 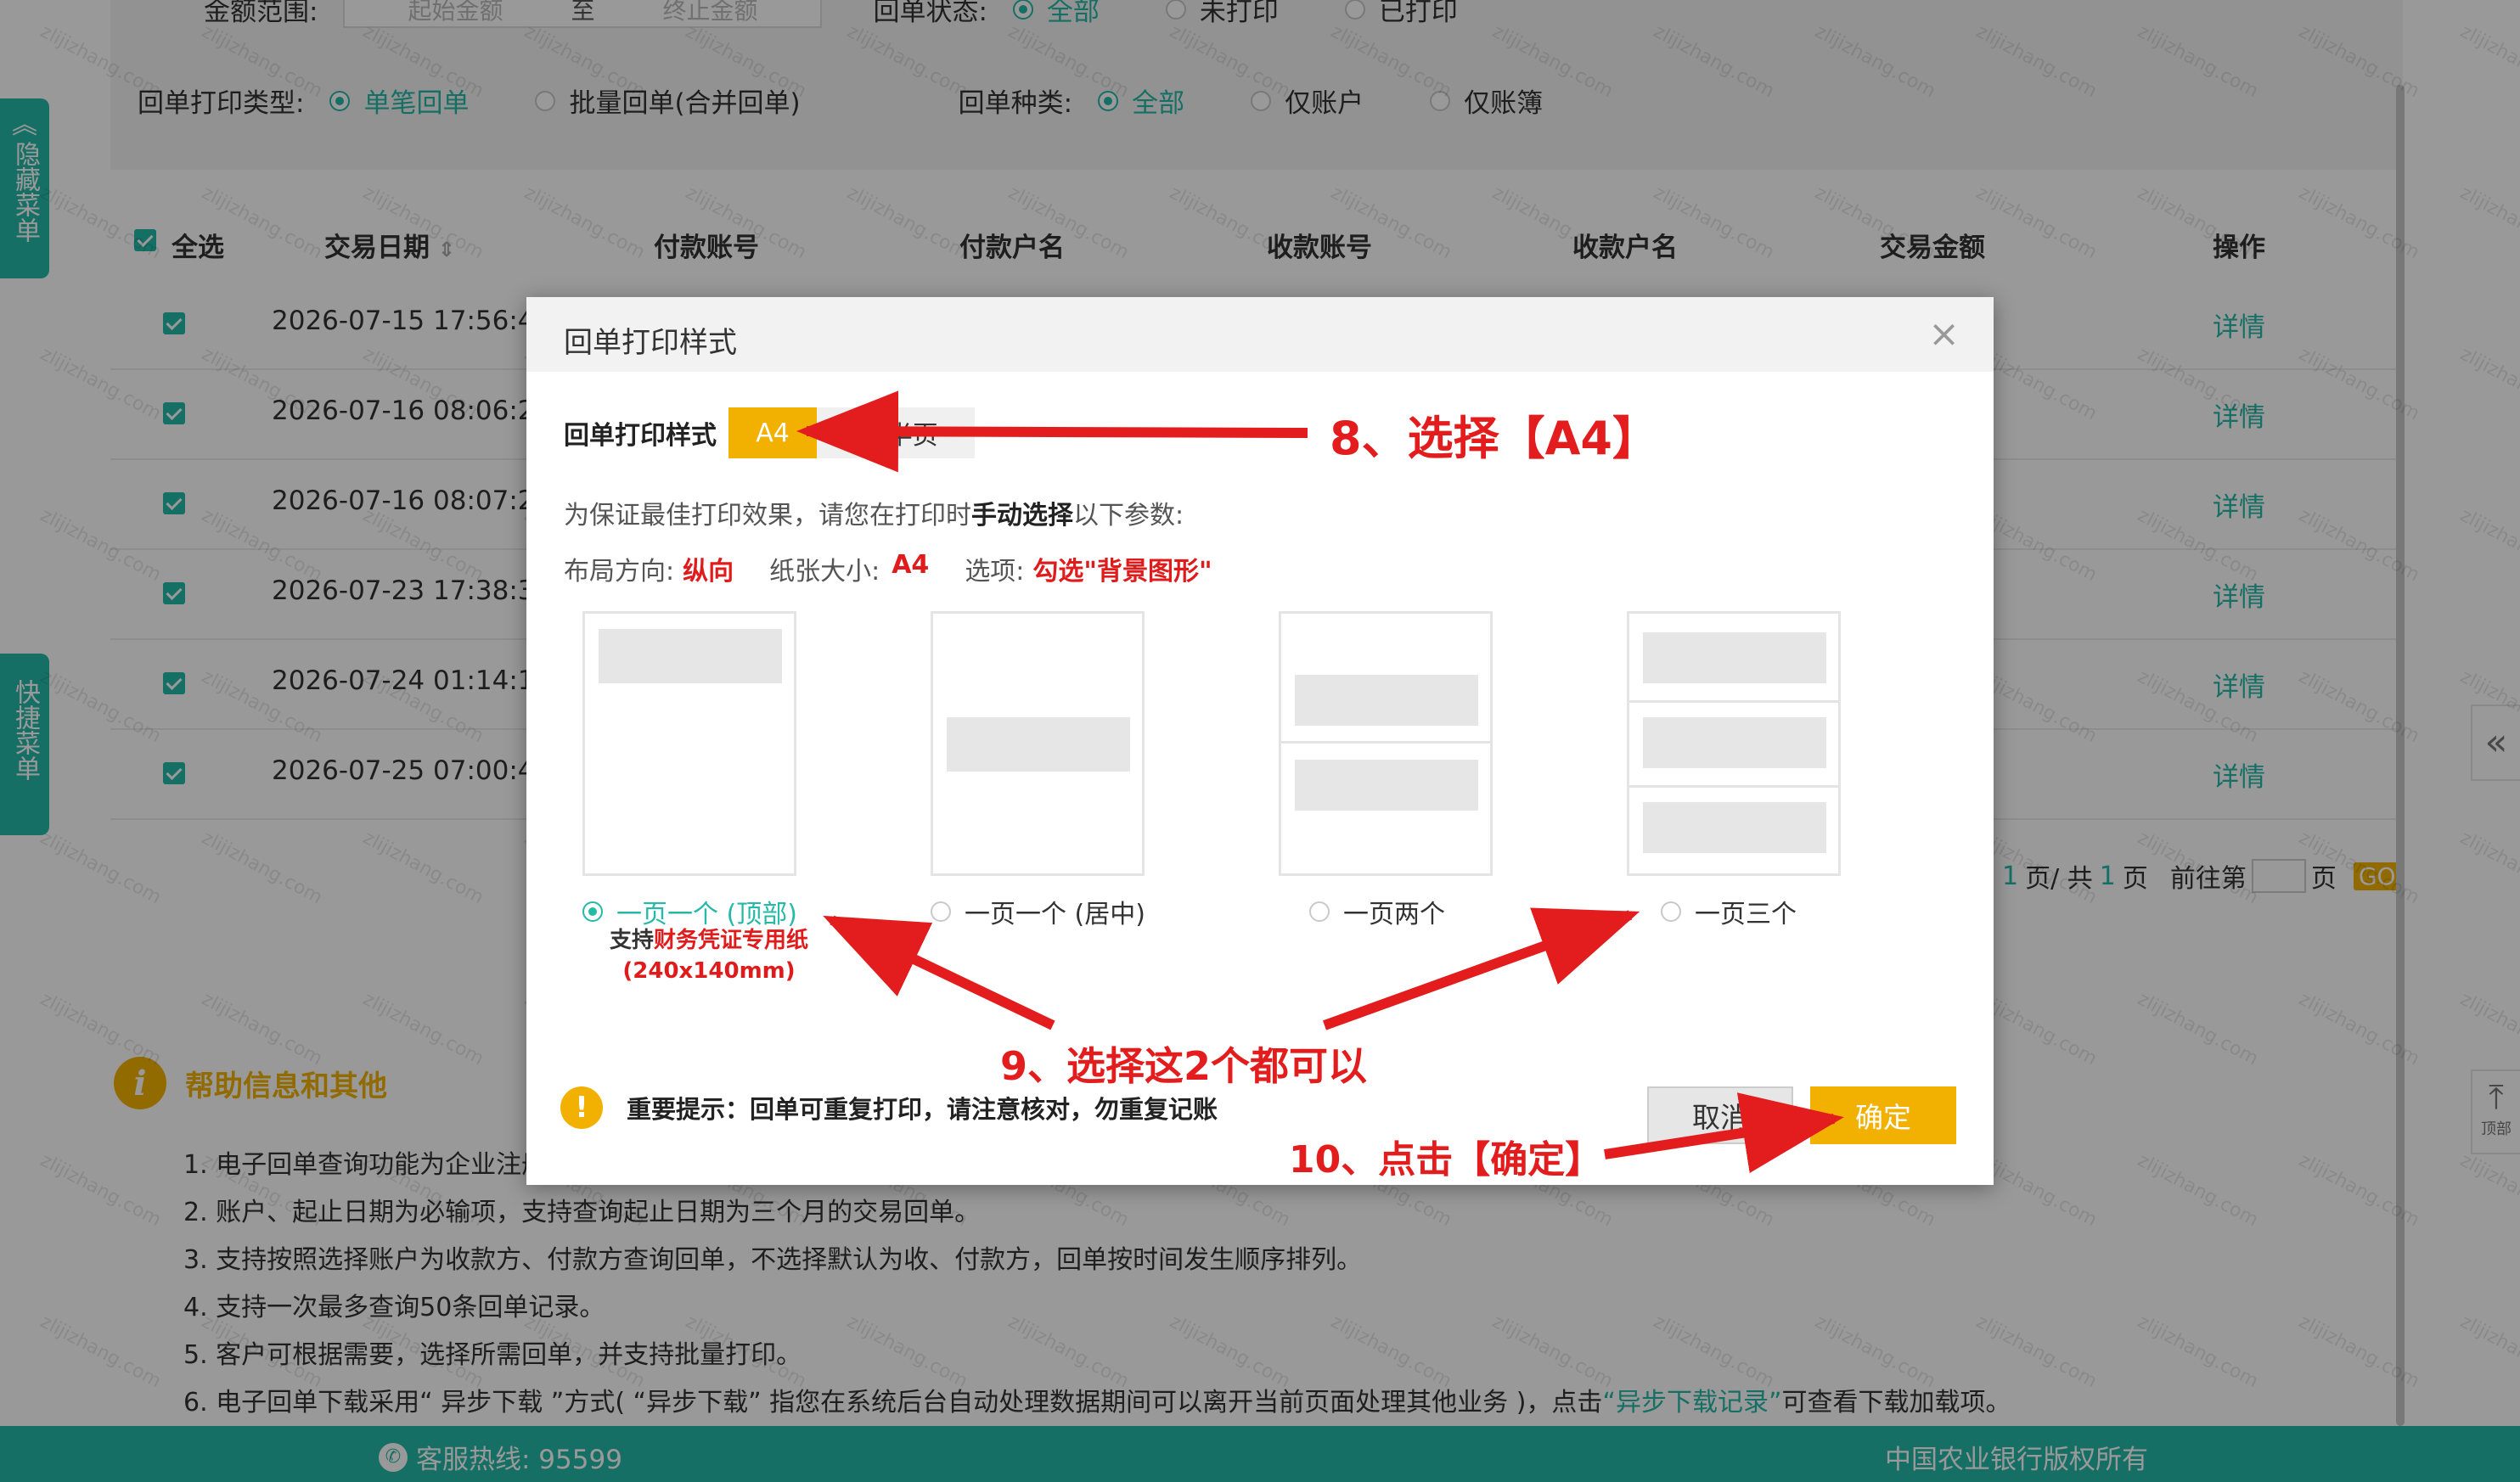 I want to click on arrow-to-layout-three, so click(x=1481, y=968).